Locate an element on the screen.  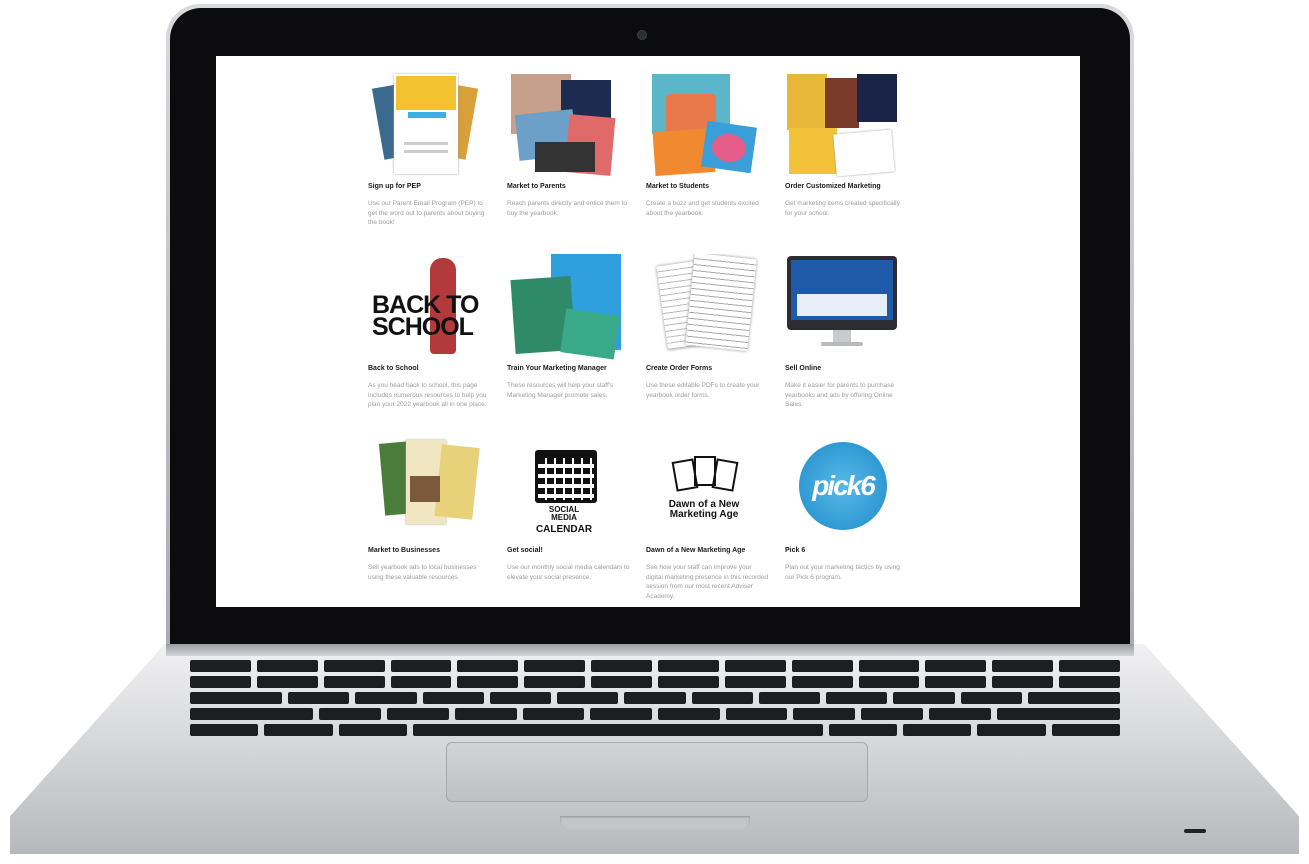
marketing-manager-thumbnail is located at coordinates (564, 307).